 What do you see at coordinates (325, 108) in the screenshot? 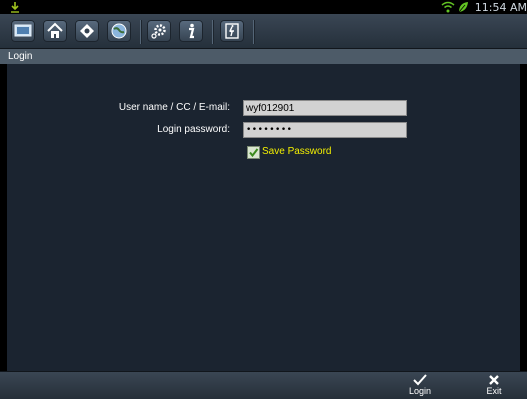
I see `username-input` at bounding box center [325, 108].